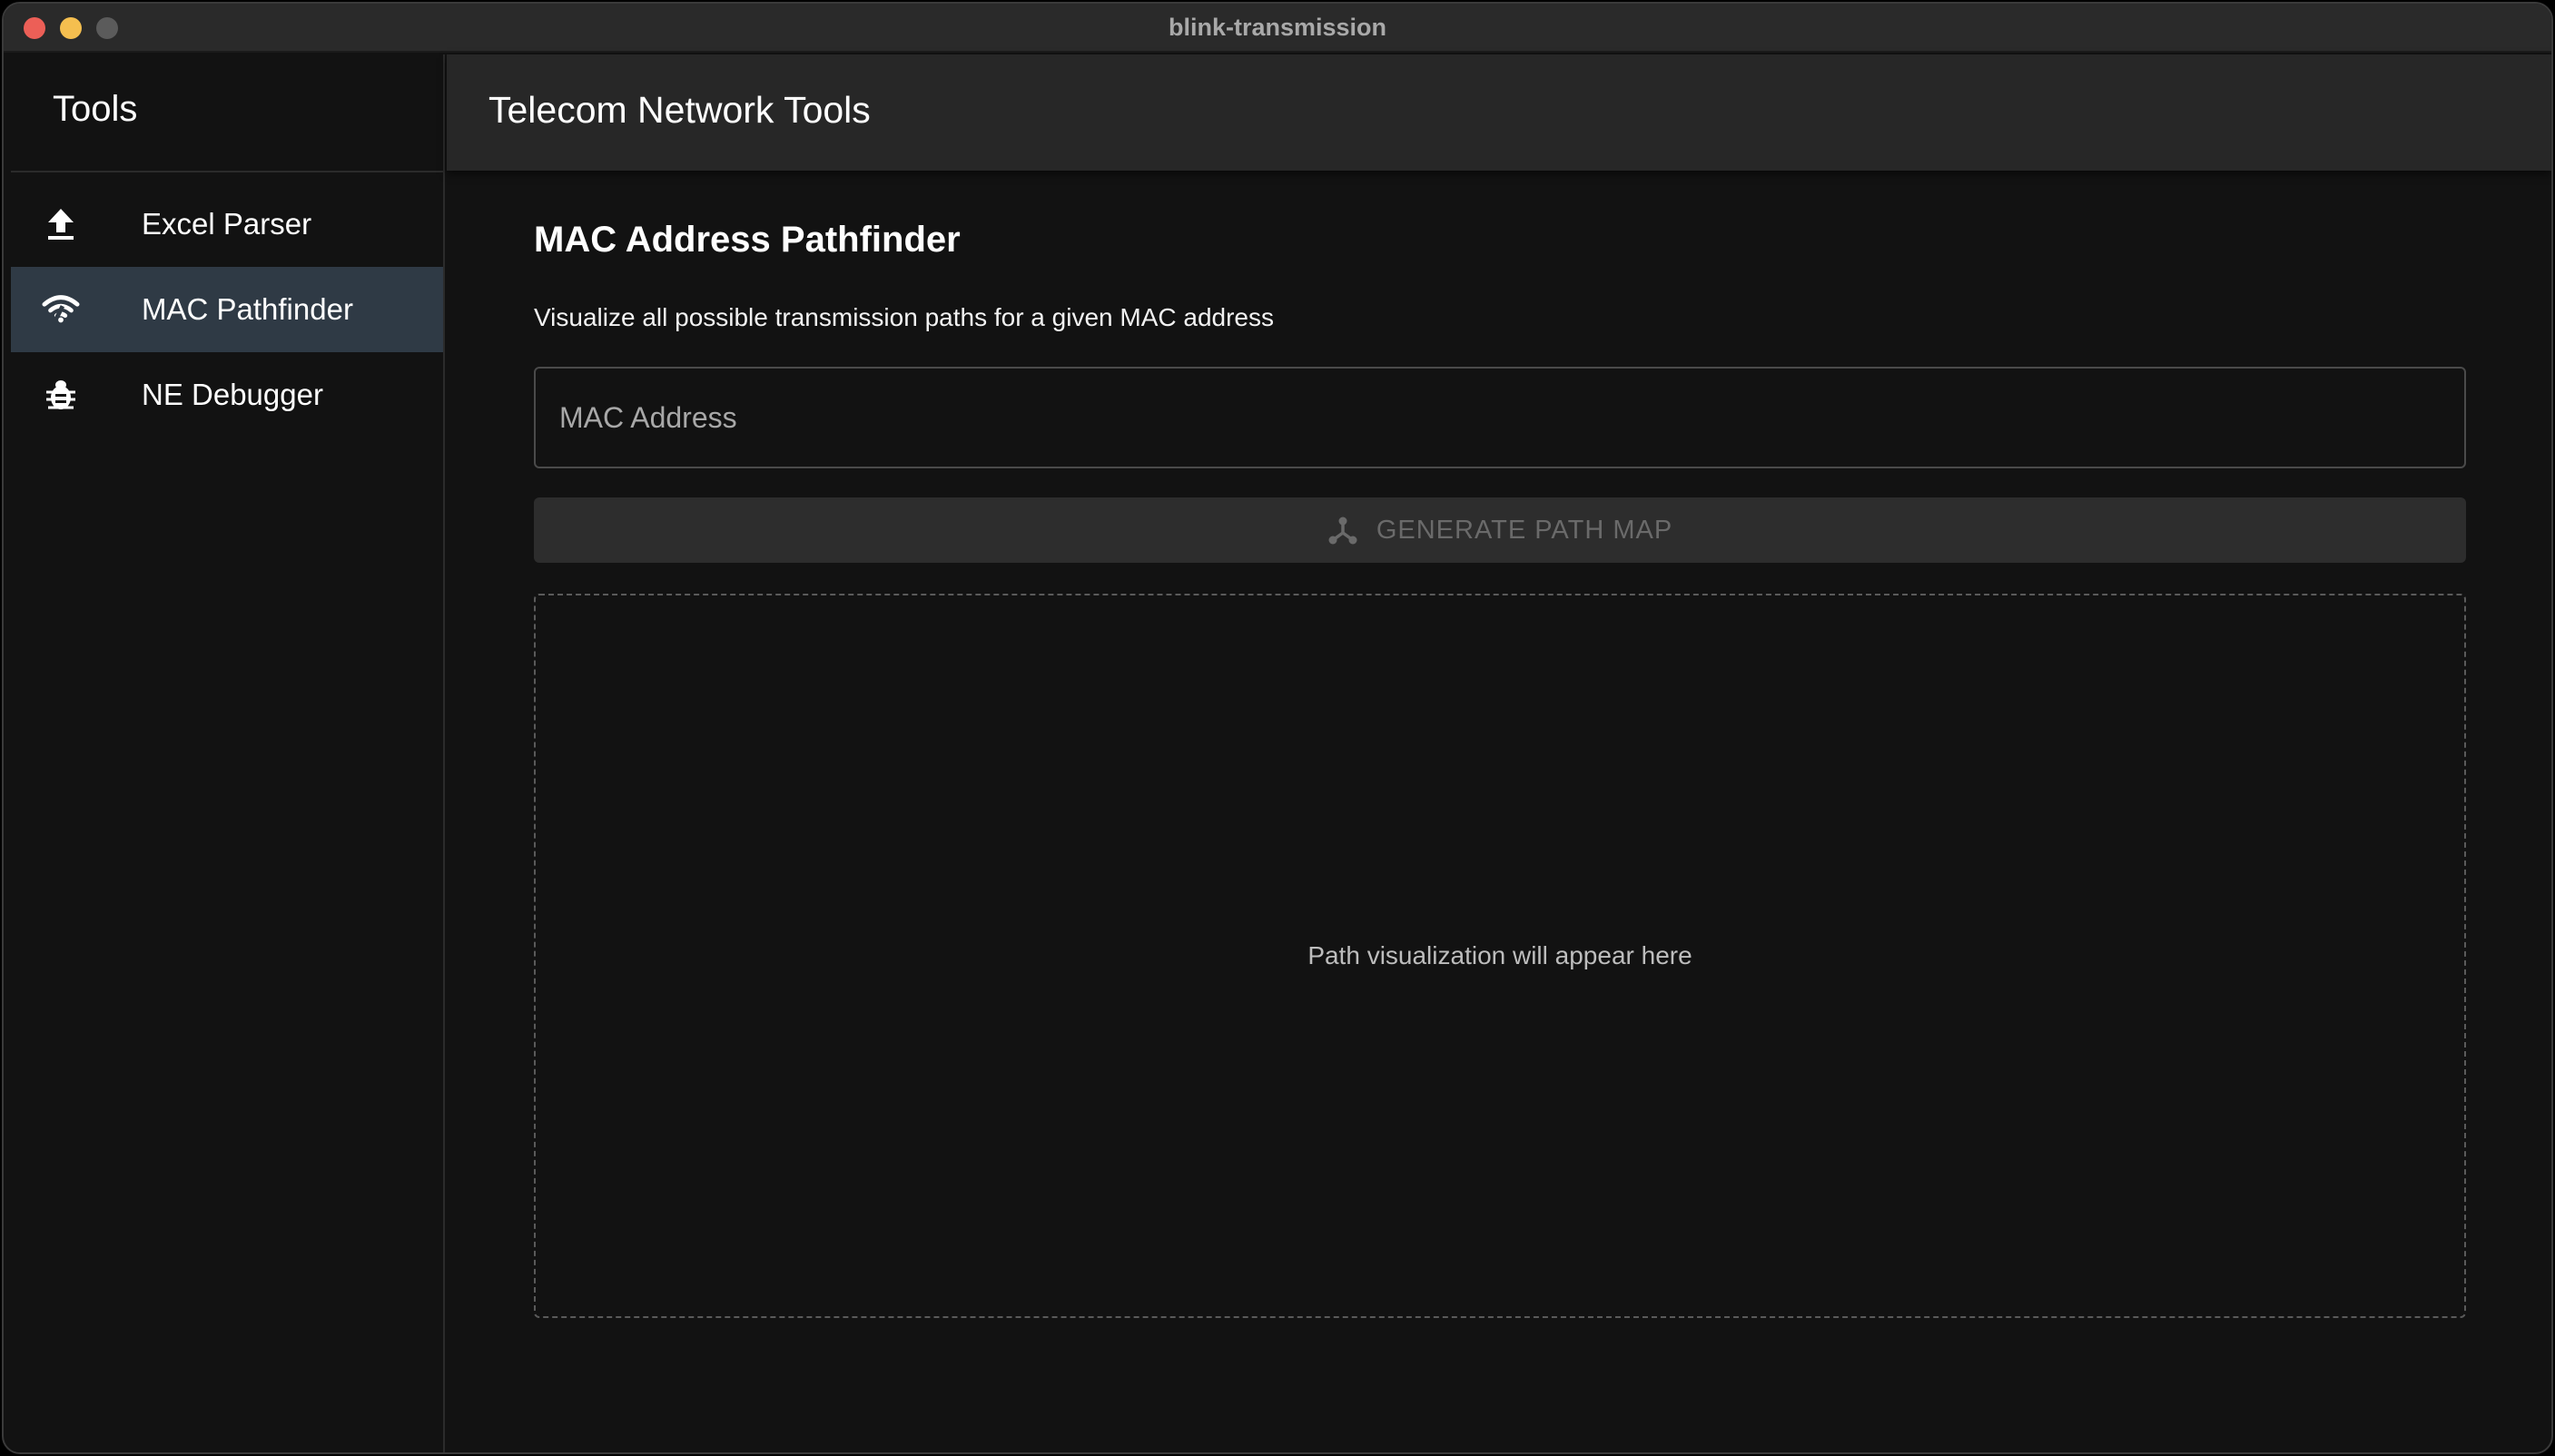 The height and width of the screenshot is (1456, 2555). I want to click on sidebar-item-label: Excel Parser, so click(227, 224).